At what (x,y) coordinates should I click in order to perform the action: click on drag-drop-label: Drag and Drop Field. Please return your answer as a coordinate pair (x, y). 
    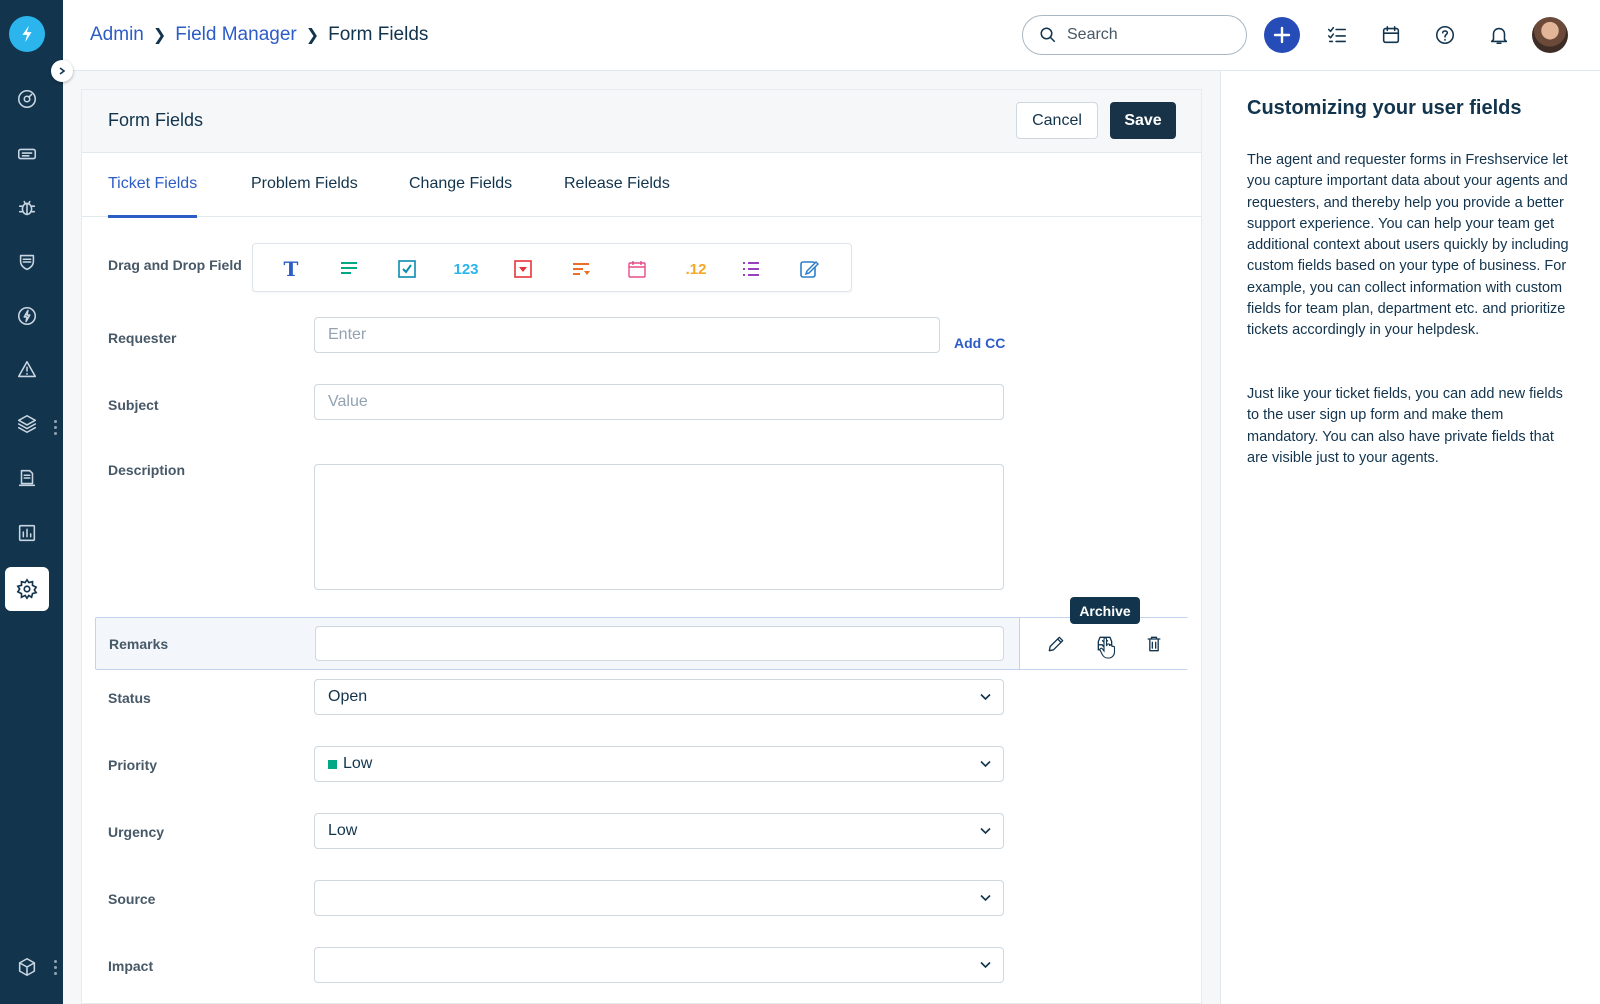
    Looking at the image, I should click on (175, 265).